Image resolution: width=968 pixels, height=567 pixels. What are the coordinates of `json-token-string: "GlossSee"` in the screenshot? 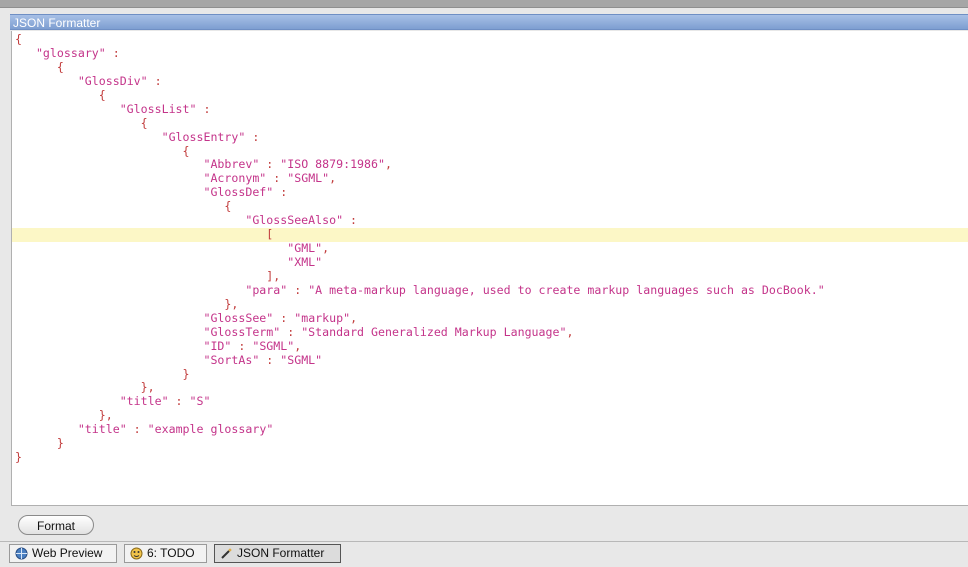 It's located at (238, 317).